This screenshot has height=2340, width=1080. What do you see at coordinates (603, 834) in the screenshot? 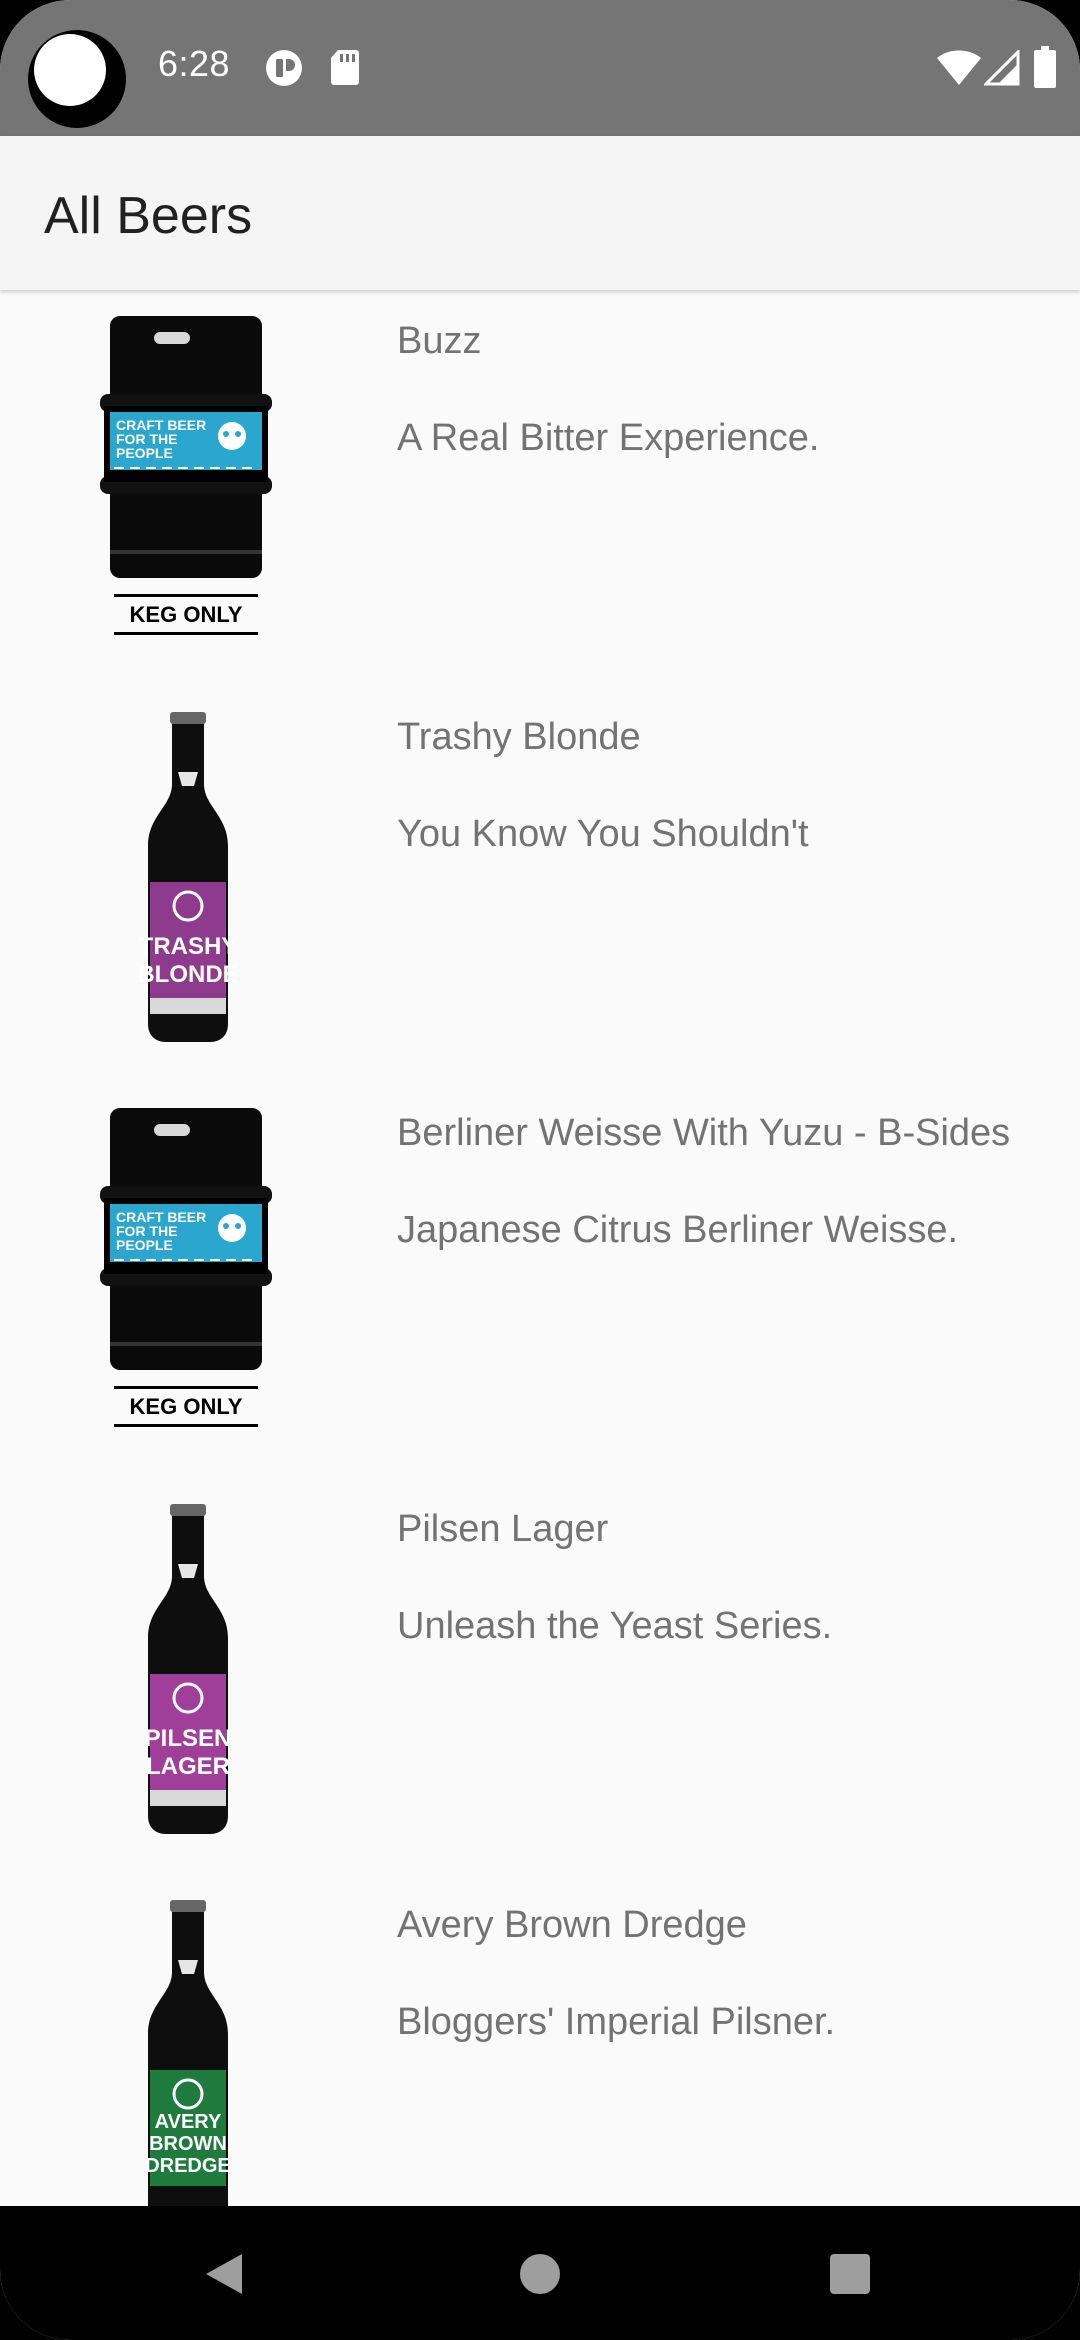
I see `beer-tagline: You Know You Shouldn't` at bounding box center [603, 834].